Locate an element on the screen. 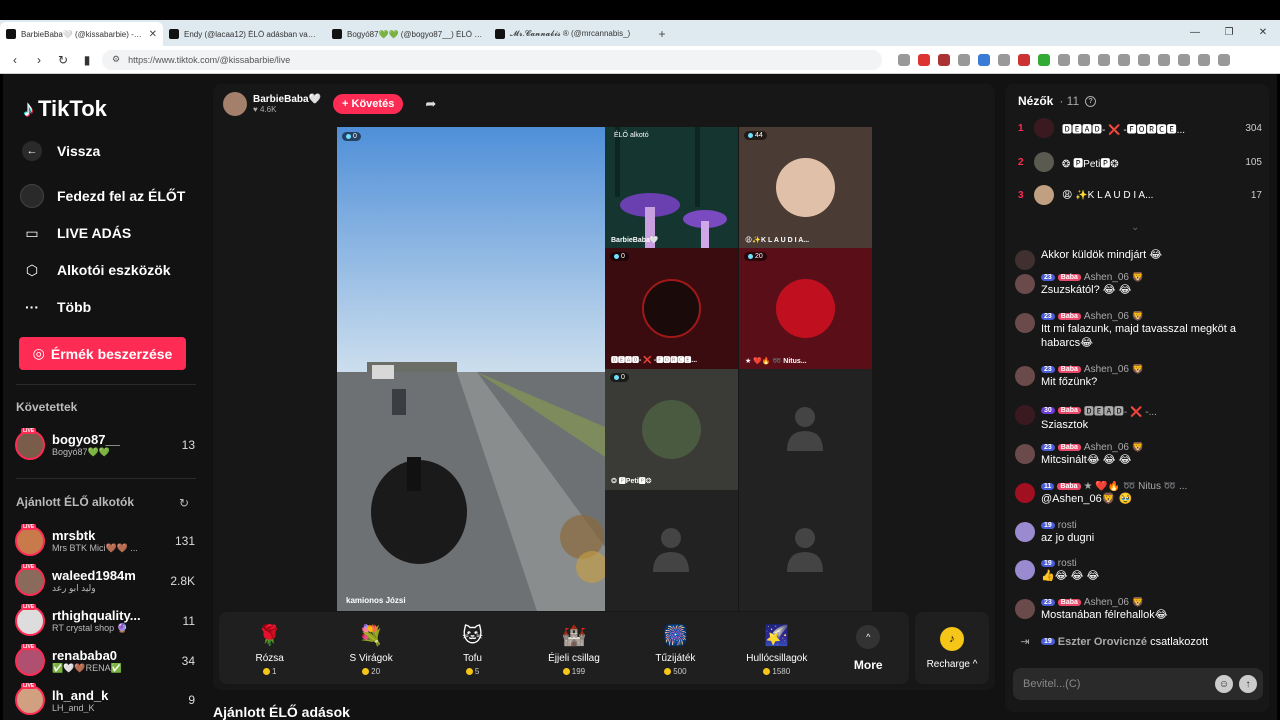 This screenshot has height=720, width=1280. get-coins-button: ◎ Érmék beszerzése is located at coordinates (102, 353).